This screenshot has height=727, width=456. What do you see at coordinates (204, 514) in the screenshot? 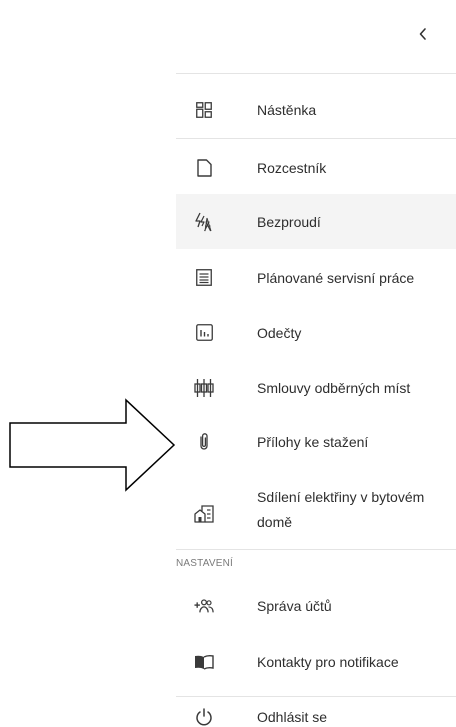
I see `building-icon` at bounding box center [204, 514].